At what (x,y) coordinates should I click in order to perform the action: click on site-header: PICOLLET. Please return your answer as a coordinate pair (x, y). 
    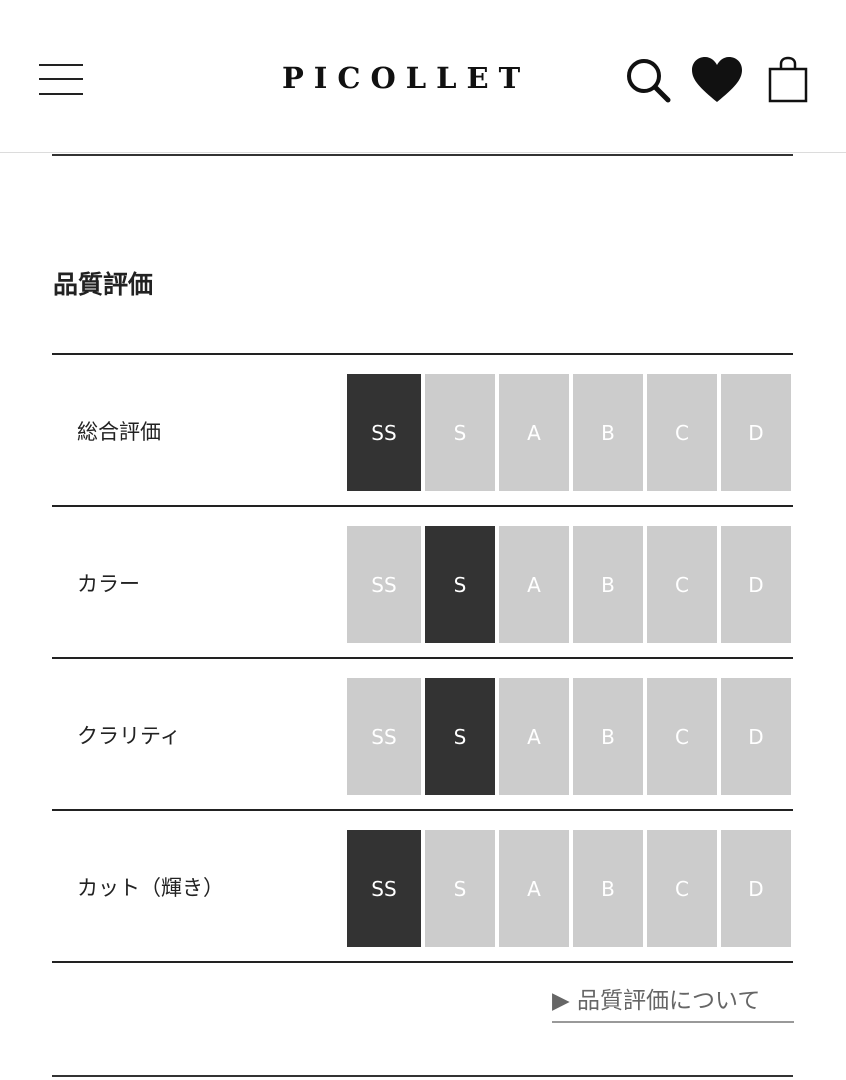
    Looking at the image, I should click on (423, 76).